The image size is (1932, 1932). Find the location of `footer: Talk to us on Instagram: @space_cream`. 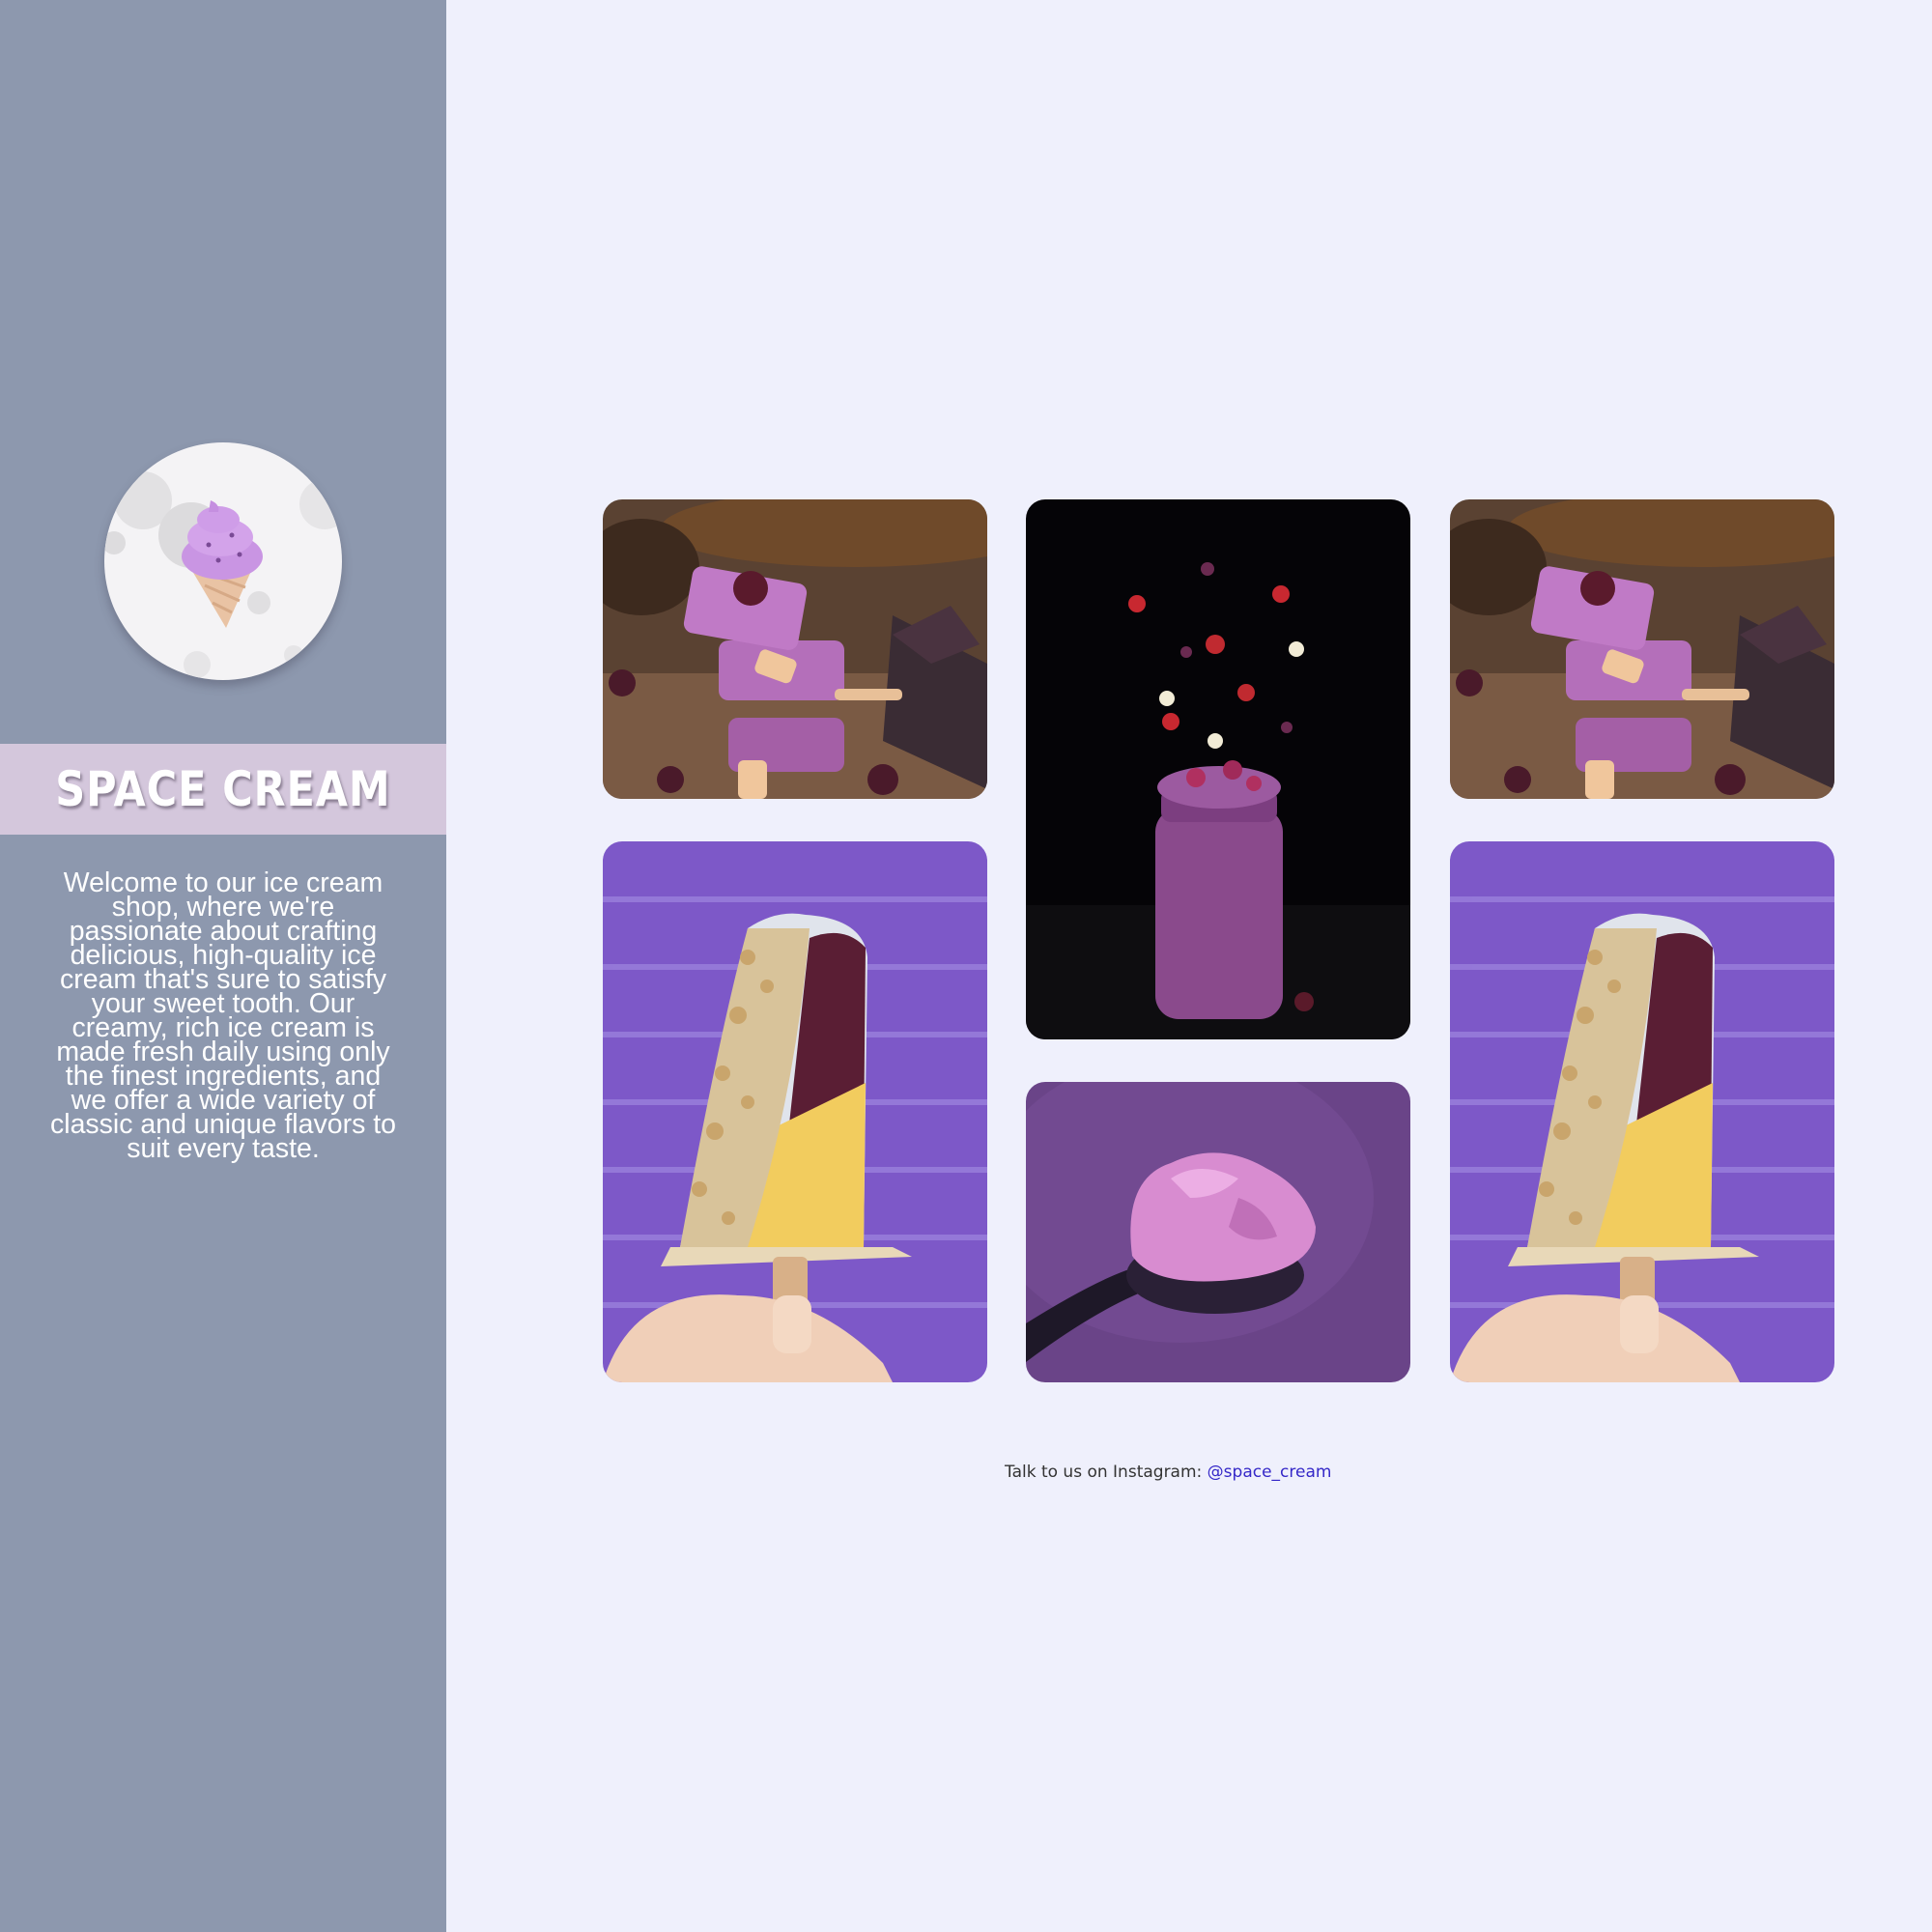

footer: Talk to us on Instagram: @space_cream is located at coordinates (1178, 1472).